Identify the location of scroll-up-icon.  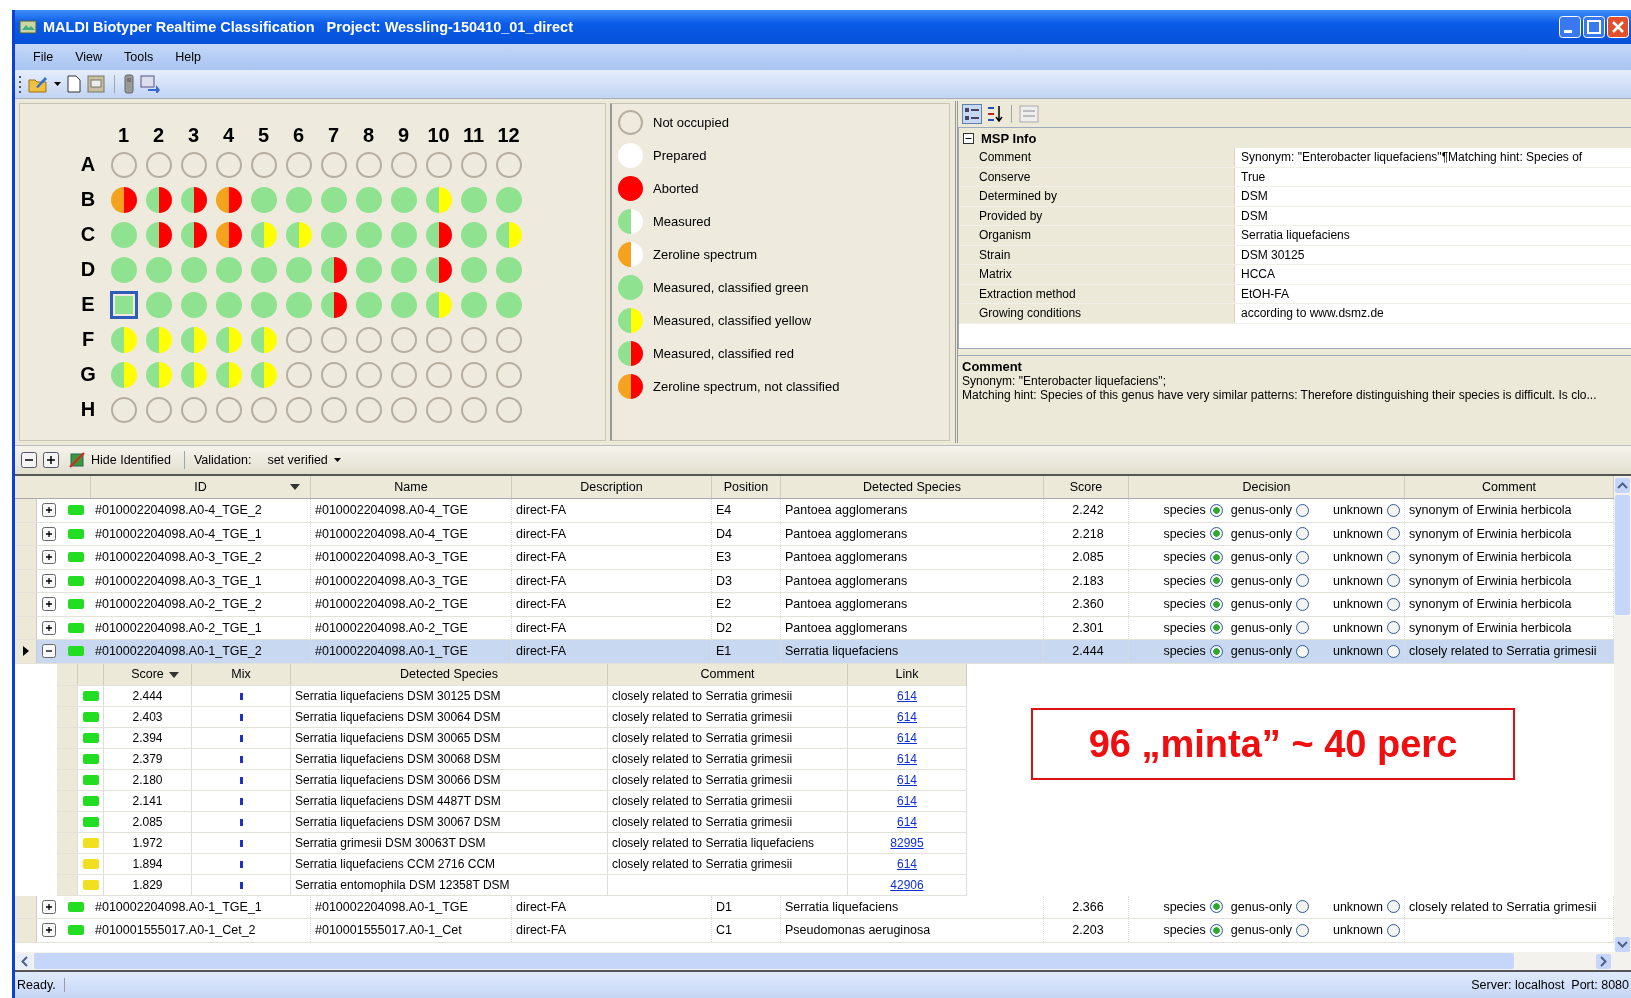
(1622, 485).